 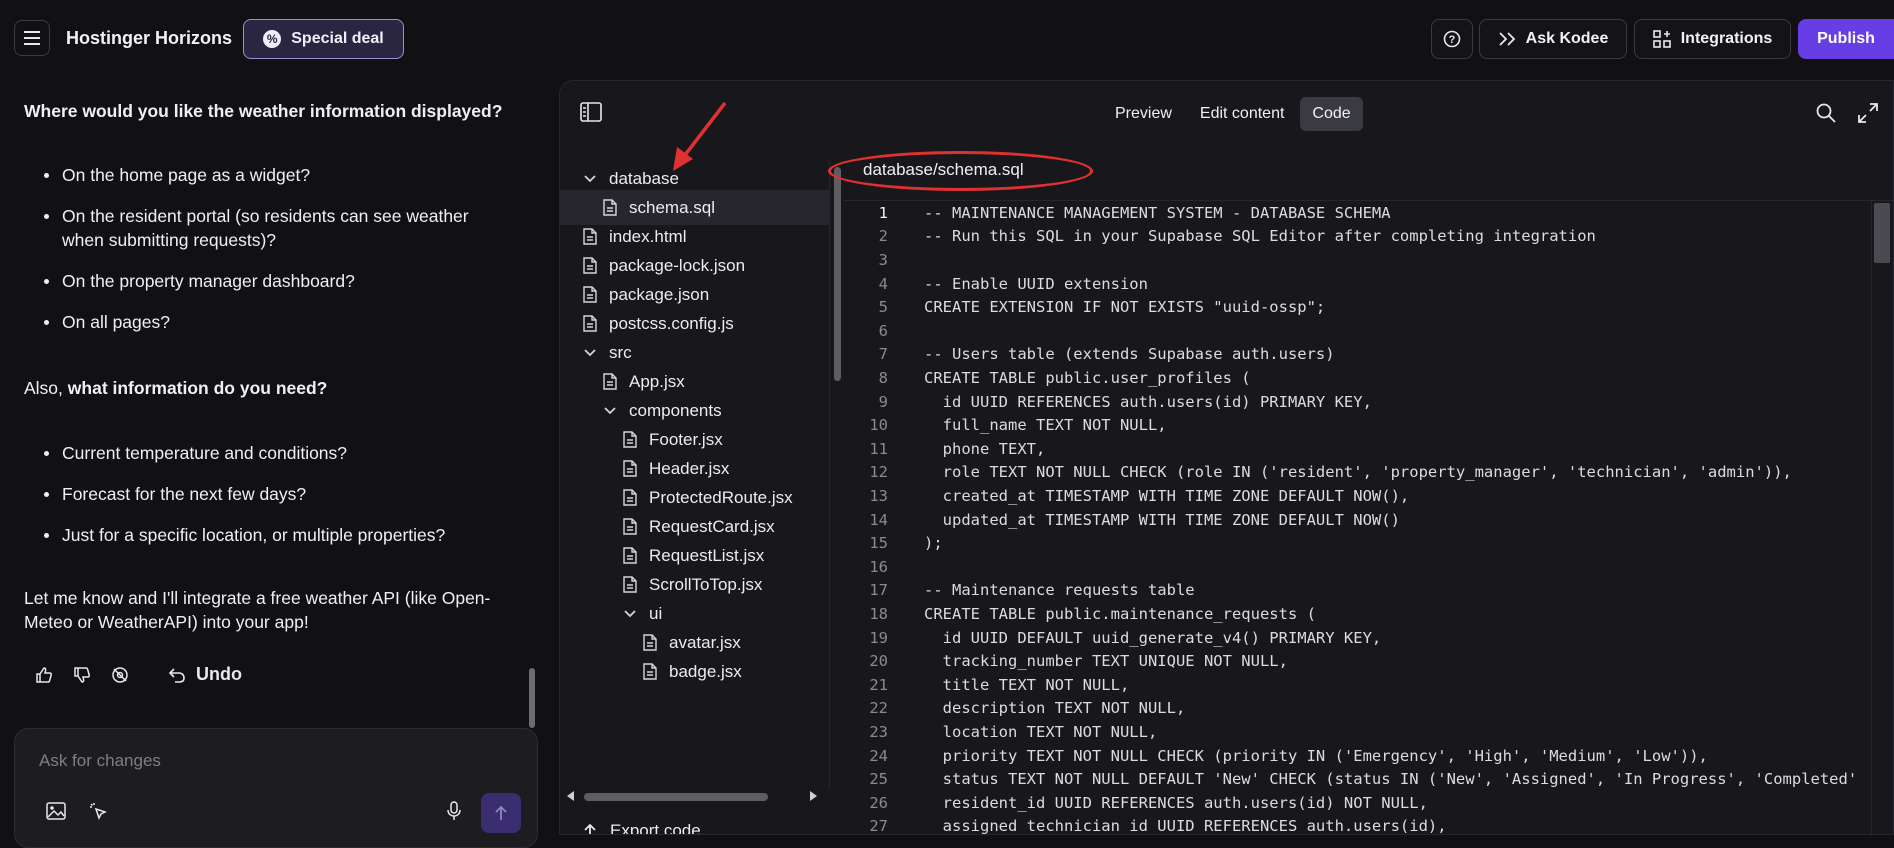 What do you see at coordinates (268, 322) in the screenshot?
I see `list-item: On all pages?` at bounding box center [268, 322].